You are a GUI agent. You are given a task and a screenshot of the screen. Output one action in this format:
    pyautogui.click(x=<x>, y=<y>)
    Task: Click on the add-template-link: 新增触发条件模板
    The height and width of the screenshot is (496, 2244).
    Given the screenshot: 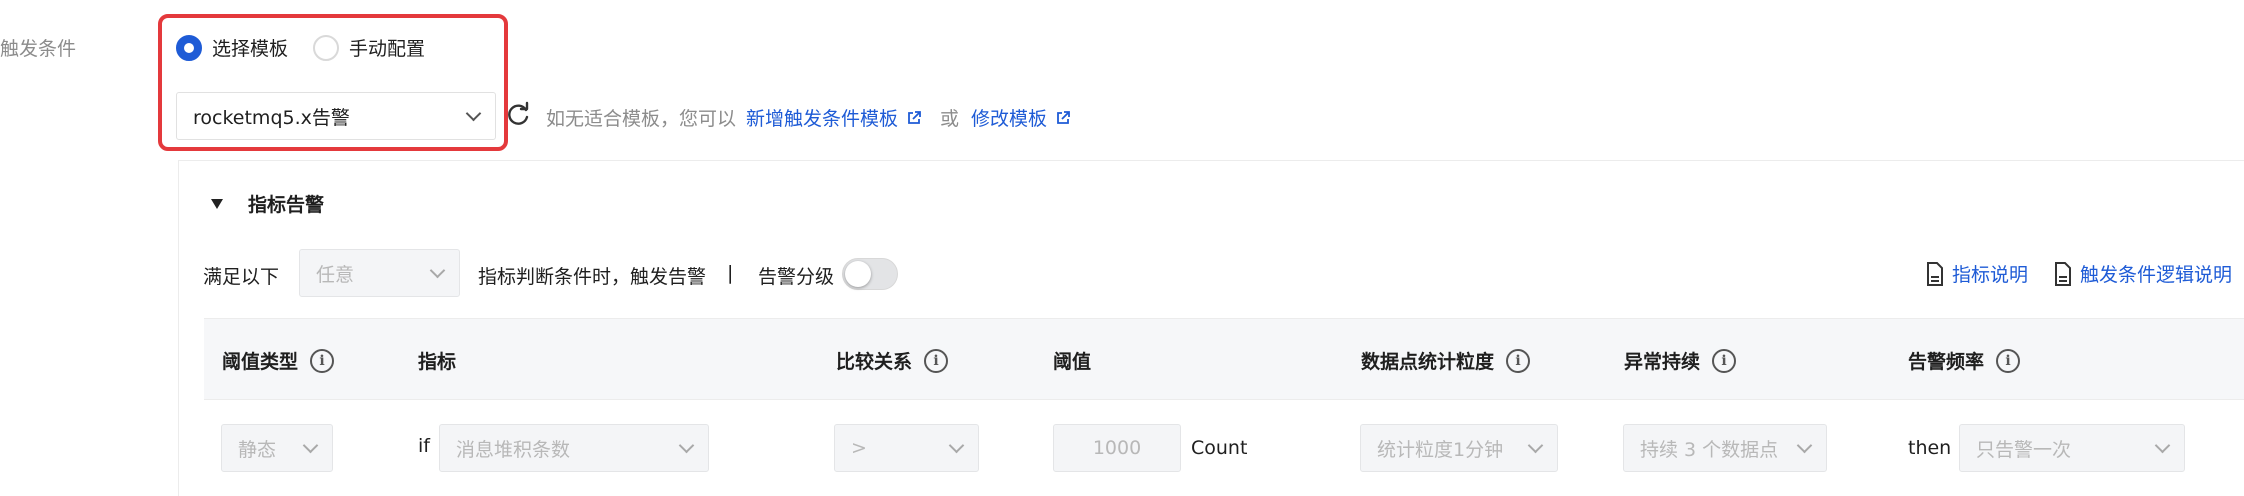 What is the action you would take?
    pyautogui.click(x=822, y=117)
    